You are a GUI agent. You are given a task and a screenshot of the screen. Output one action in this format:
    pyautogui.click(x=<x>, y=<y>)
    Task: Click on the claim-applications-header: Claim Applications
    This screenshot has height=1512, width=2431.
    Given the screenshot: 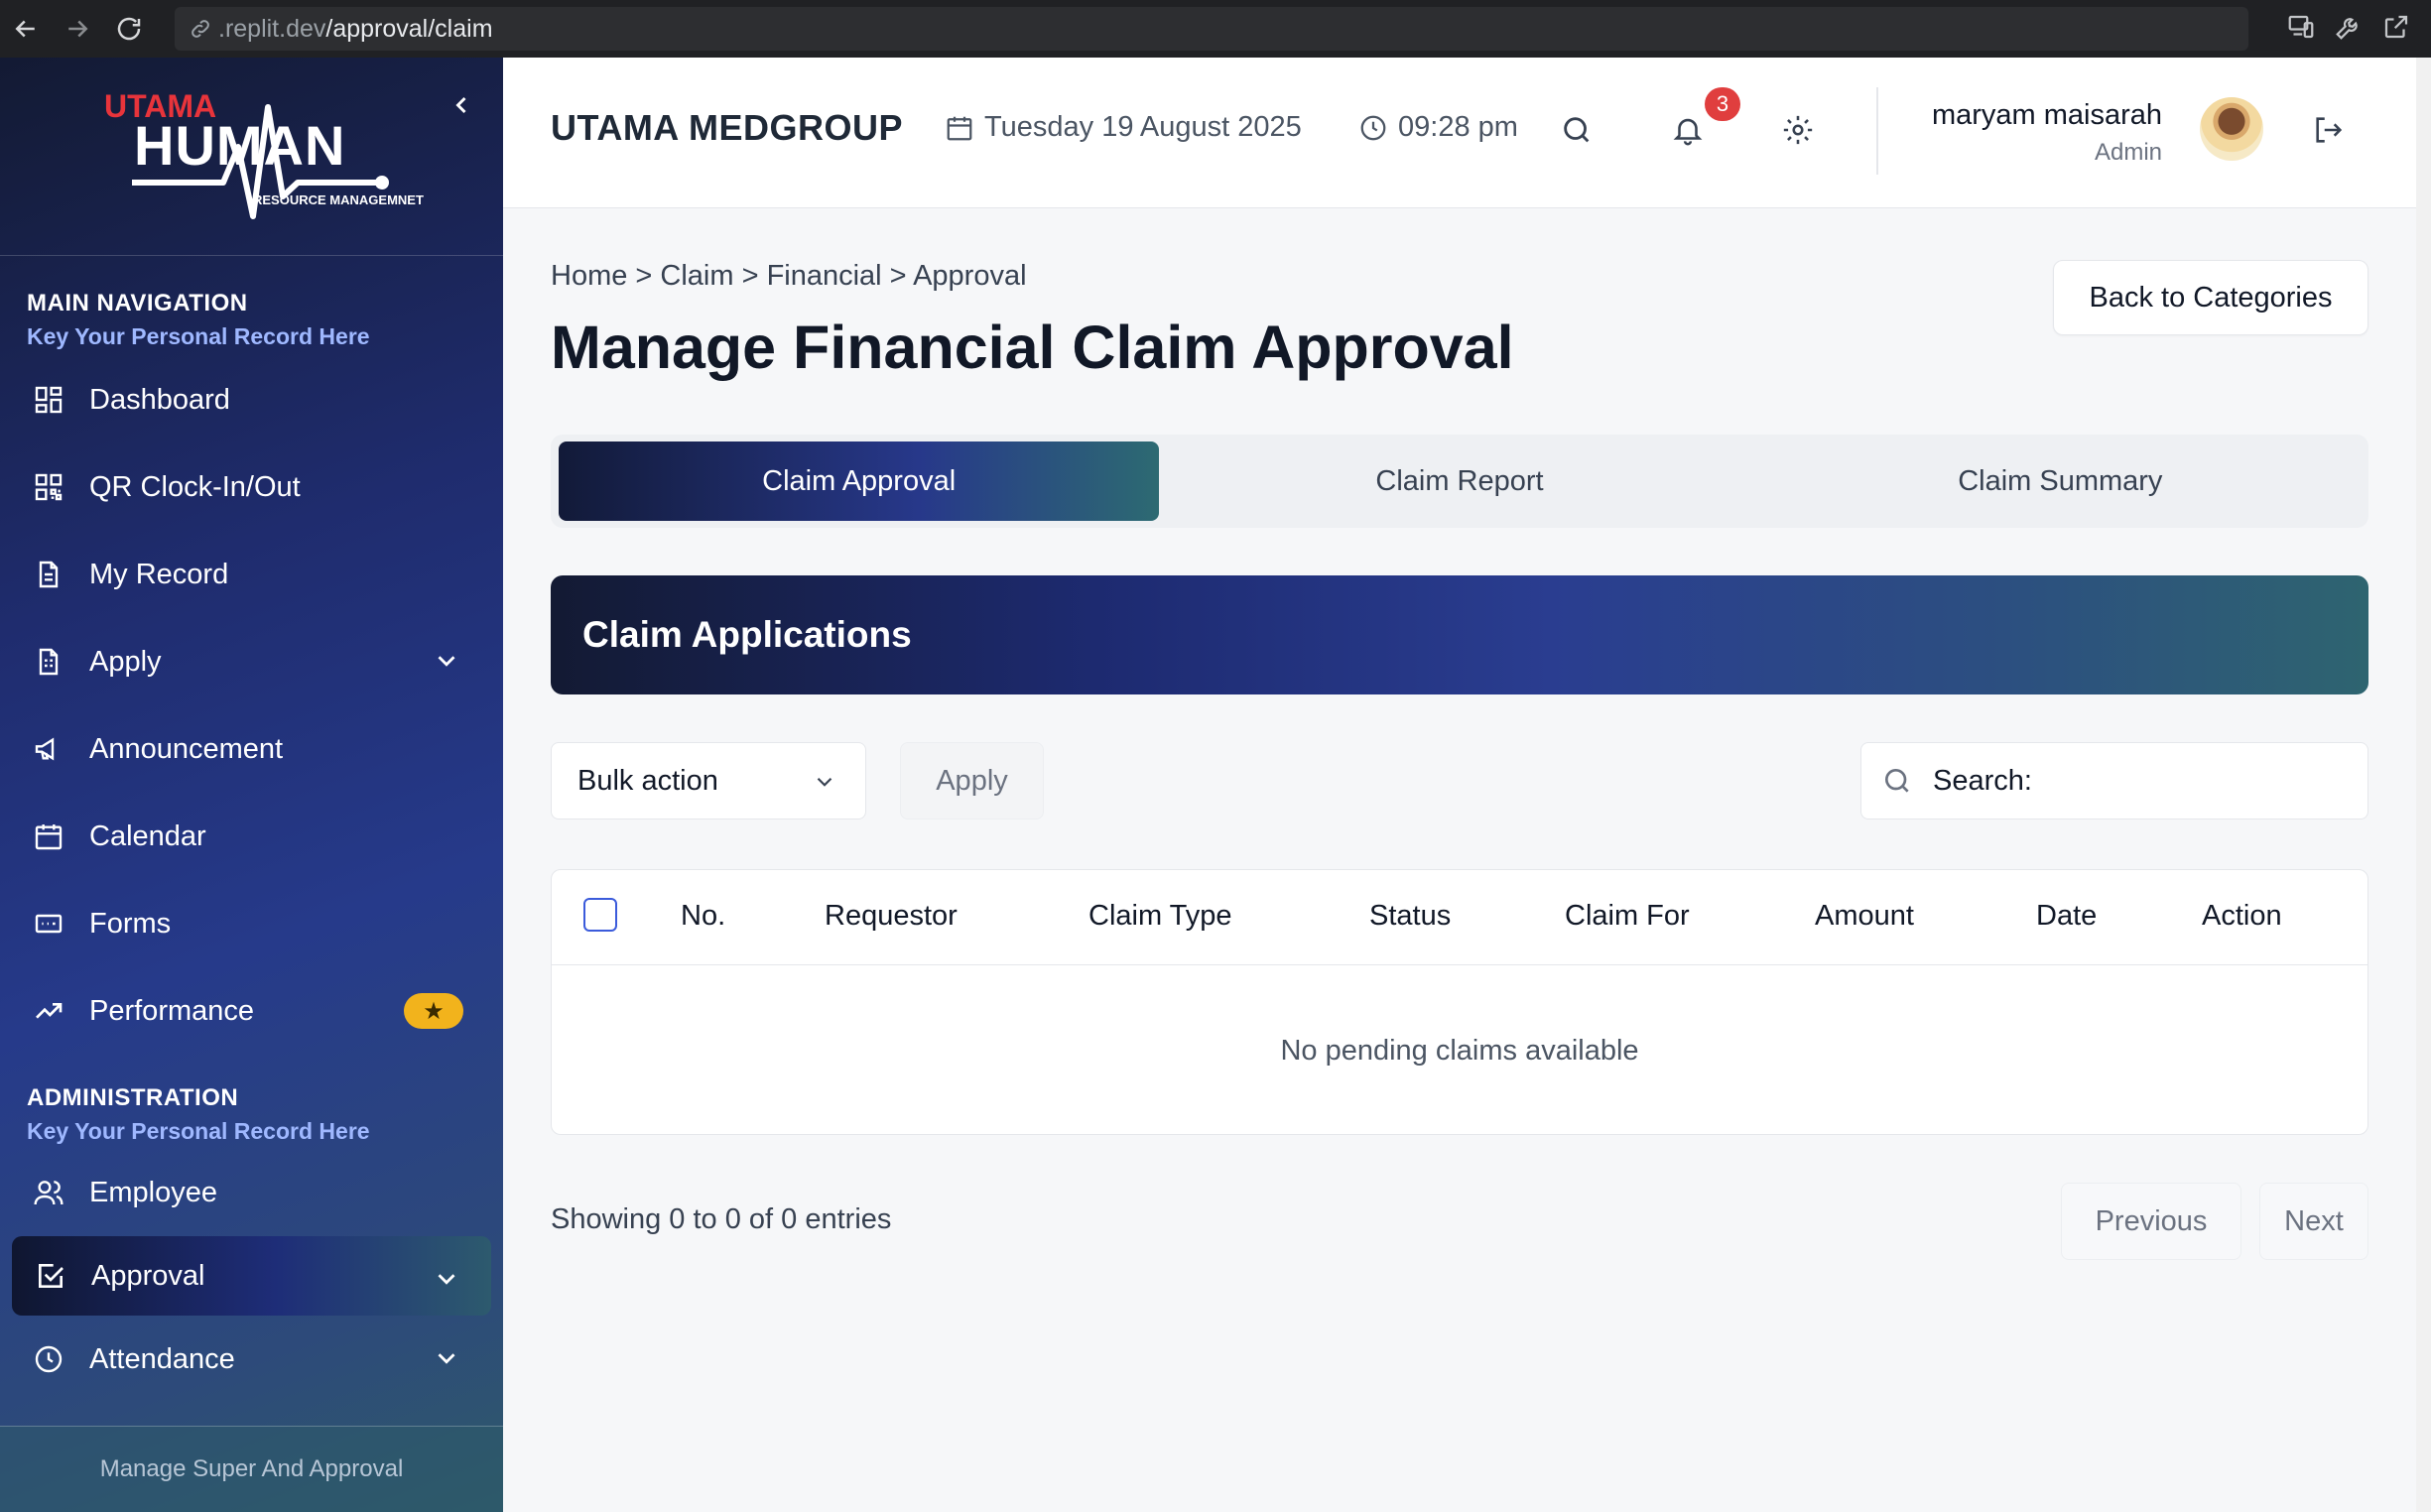 What is the action you would take?
    pyautogui.click(x=1459, y=634)
    